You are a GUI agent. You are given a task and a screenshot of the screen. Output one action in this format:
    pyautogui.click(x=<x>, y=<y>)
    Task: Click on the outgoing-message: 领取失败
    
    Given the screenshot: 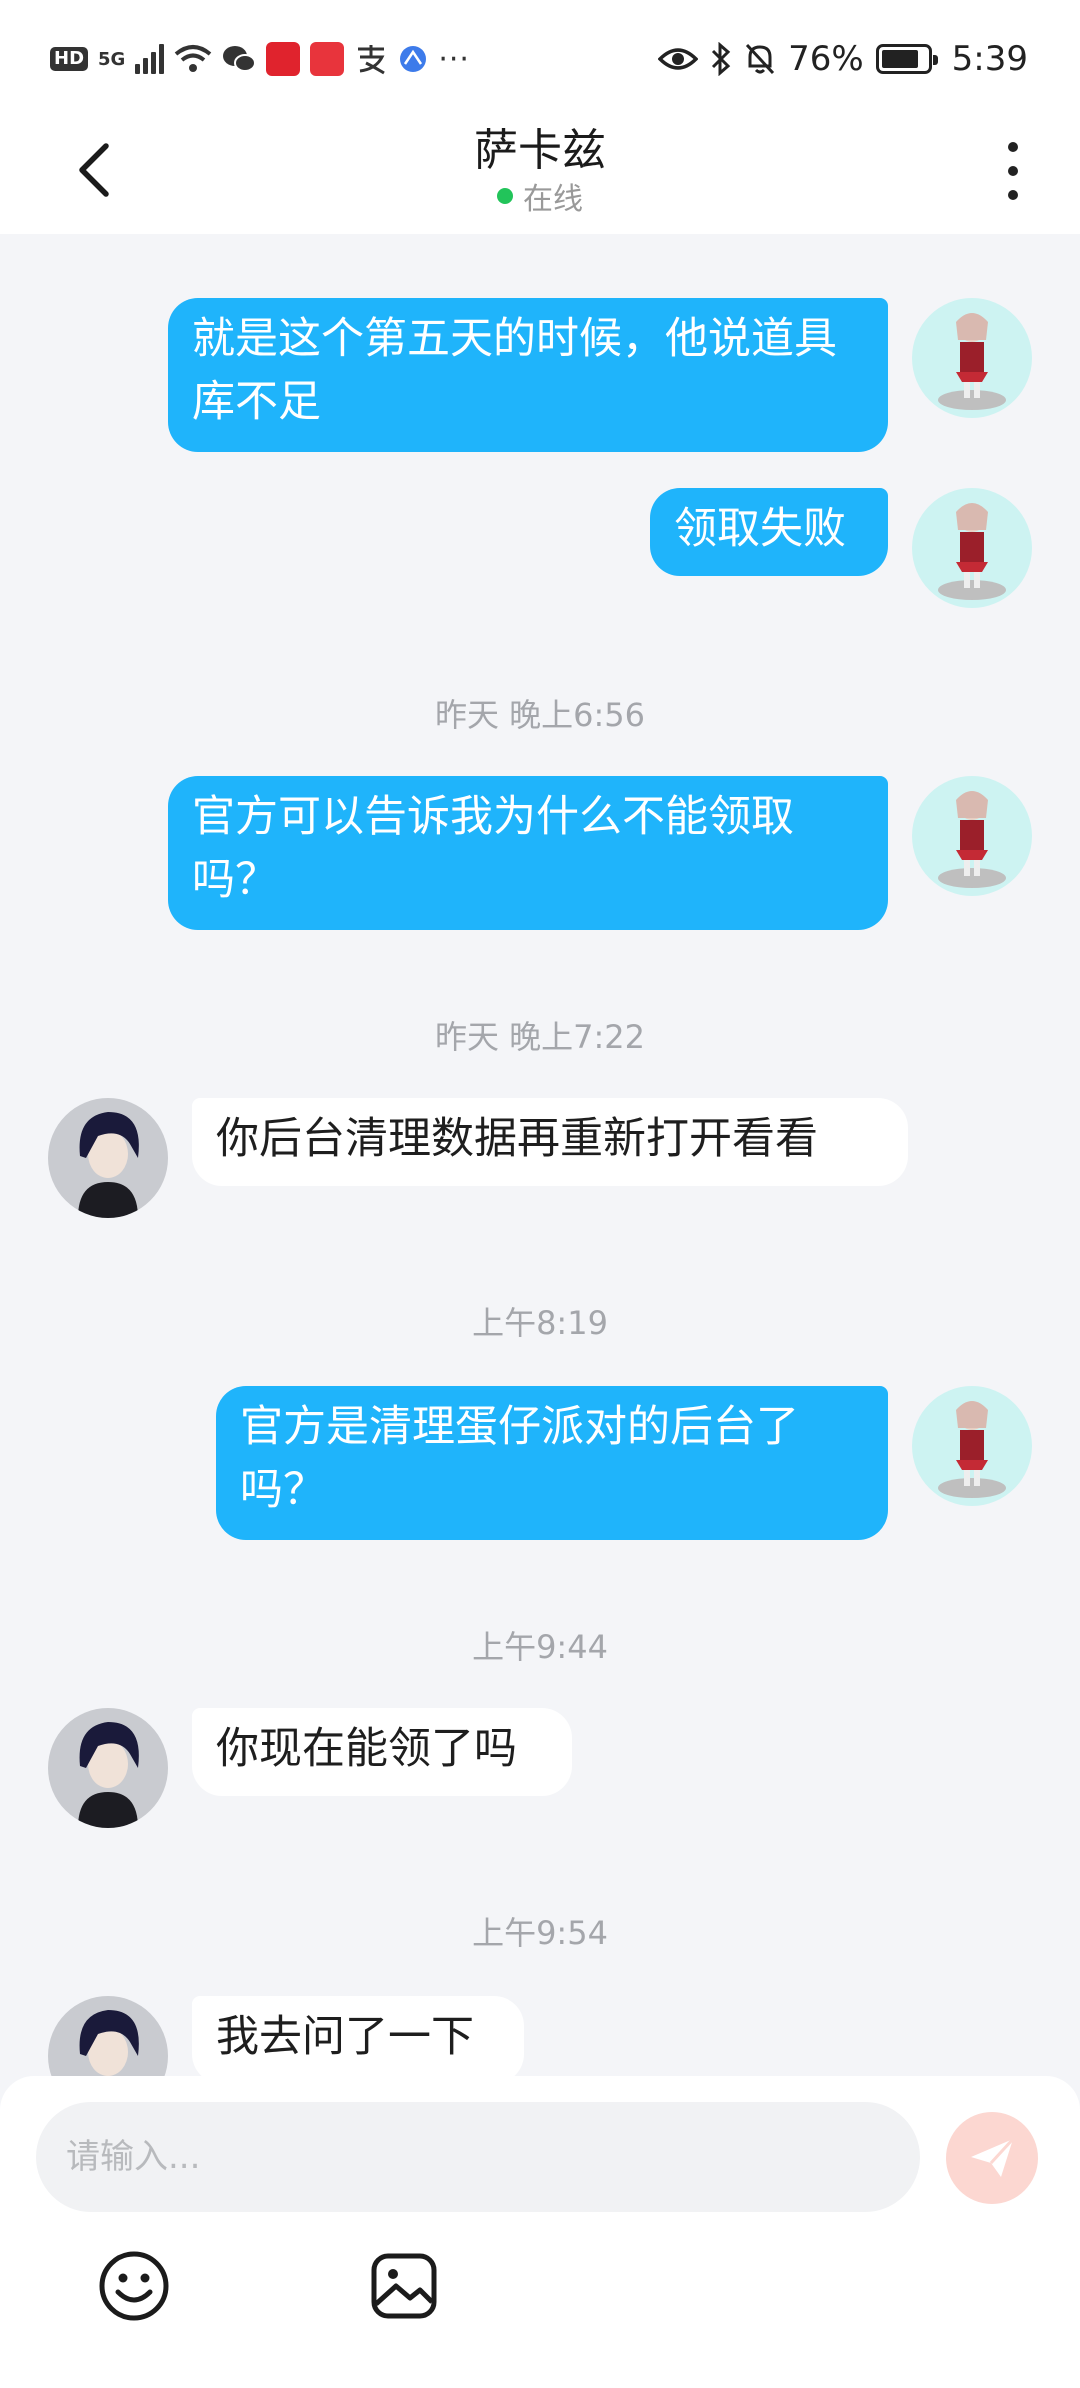 What is the action you would take?
    pyautogui.click(x=769, y=532)
    